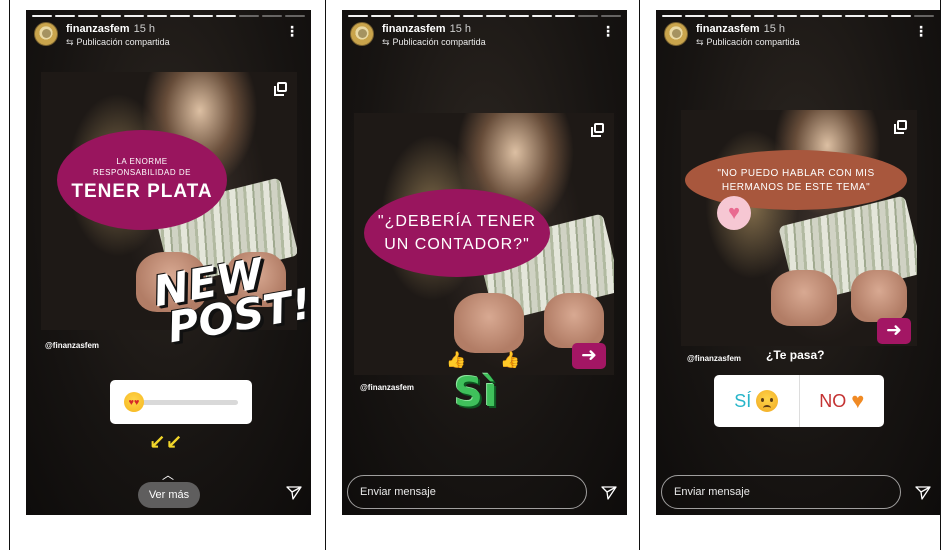 Image resolution: width=943 pixels, height=550 pixels. I want to click on poll-option-yes: SÍ, so click(757, 401).